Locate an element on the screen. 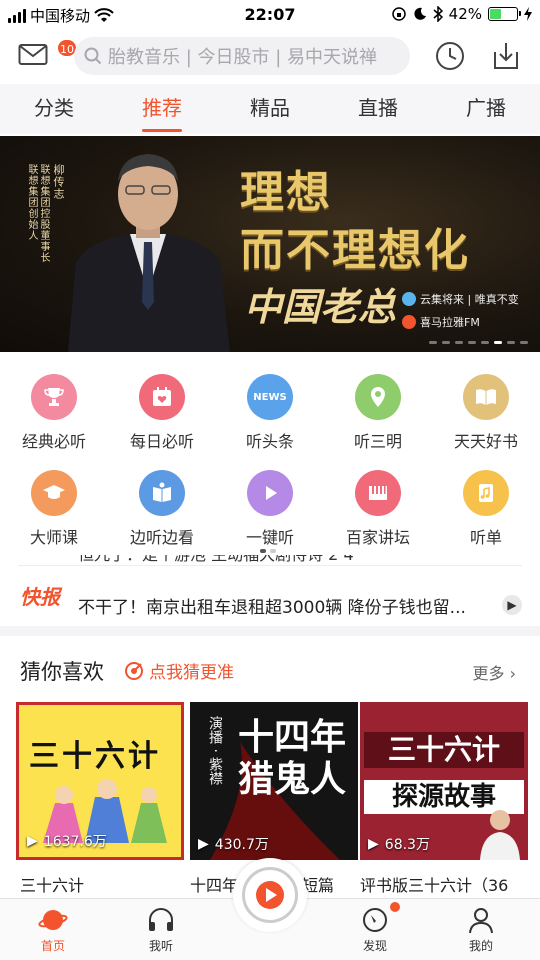  status-bar: 中国移动 22:07 42% is located at coordinates (270, 15).